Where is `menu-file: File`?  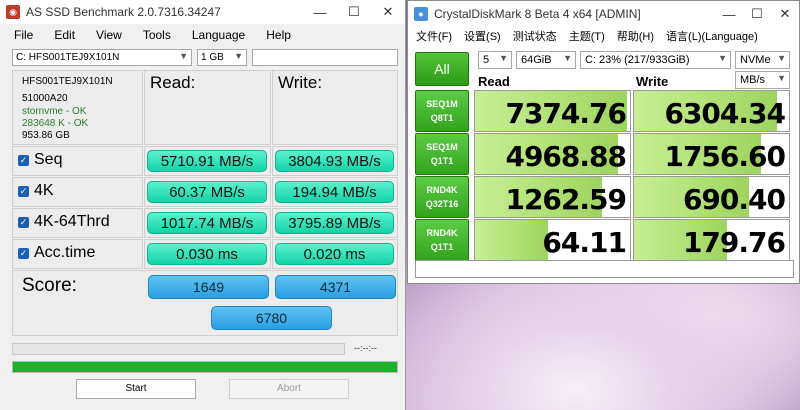
menu-file: File is located at coordinates (20, 36).